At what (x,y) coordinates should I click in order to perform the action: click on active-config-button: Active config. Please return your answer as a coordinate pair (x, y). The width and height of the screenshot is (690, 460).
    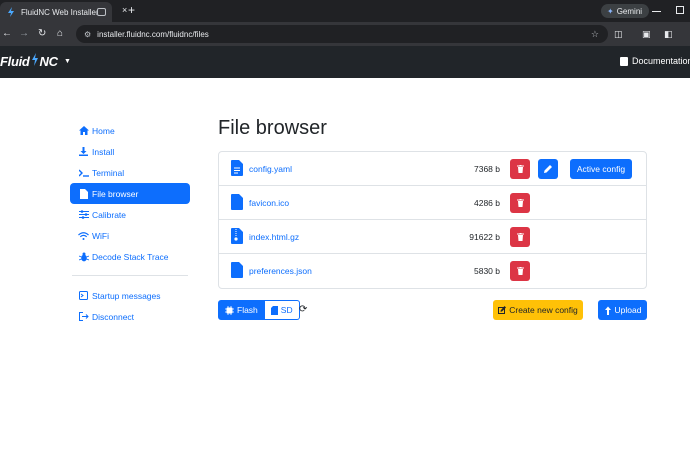
    Looking at the image, I should click on (601, 169).